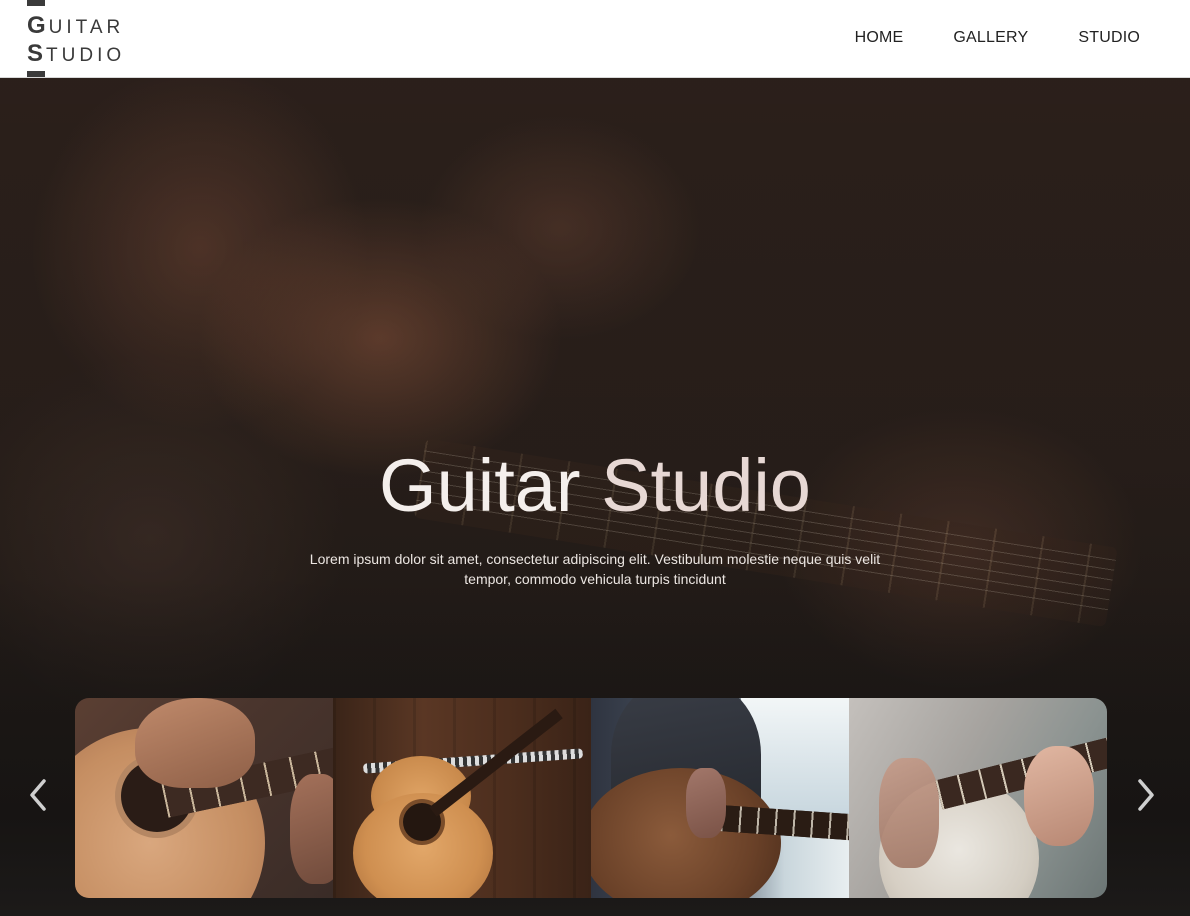 The width and height of the screenshot is (1190, 916). I want to click on site-logo: G UITAR S TUDIO, so click(87, 39).